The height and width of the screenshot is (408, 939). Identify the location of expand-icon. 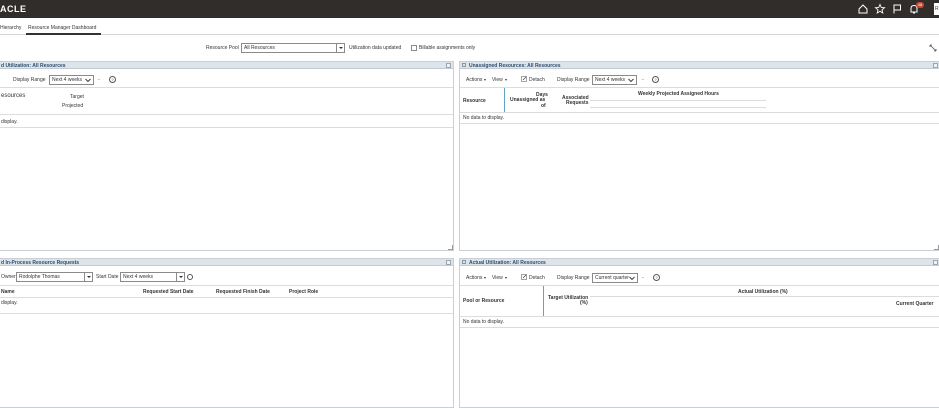
(933, 48).